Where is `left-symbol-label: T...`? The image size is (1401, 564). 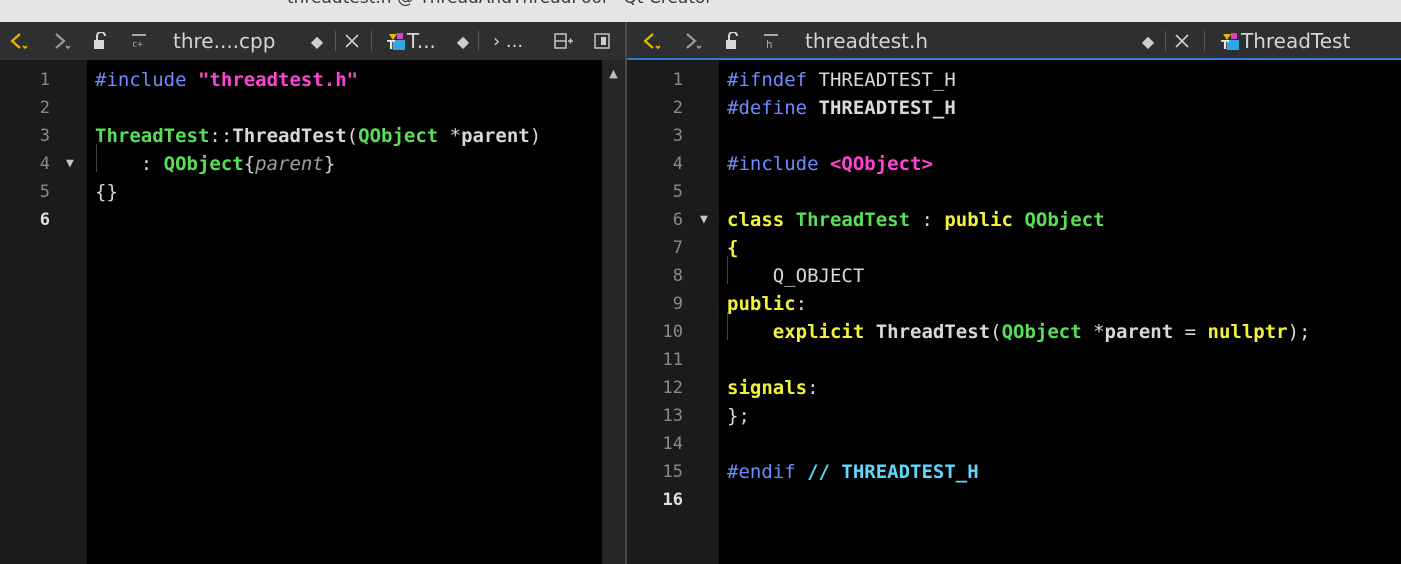 left-symbol-label: T... is located at coordinates (421, 41).